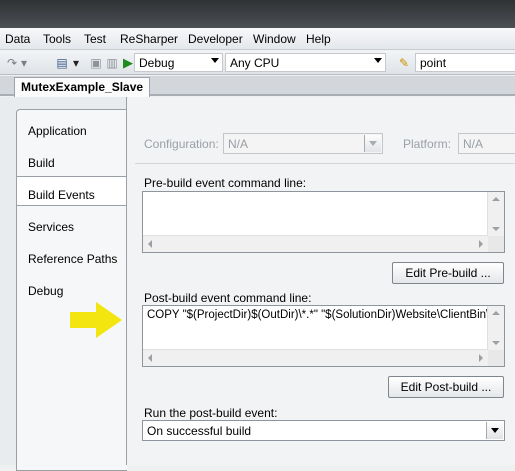 This screenshot has height=471, width=515. What do you see at coordinates (95, 39) in the screenshot?
I see `menu-test: Test` at bounding box center [95, 39].